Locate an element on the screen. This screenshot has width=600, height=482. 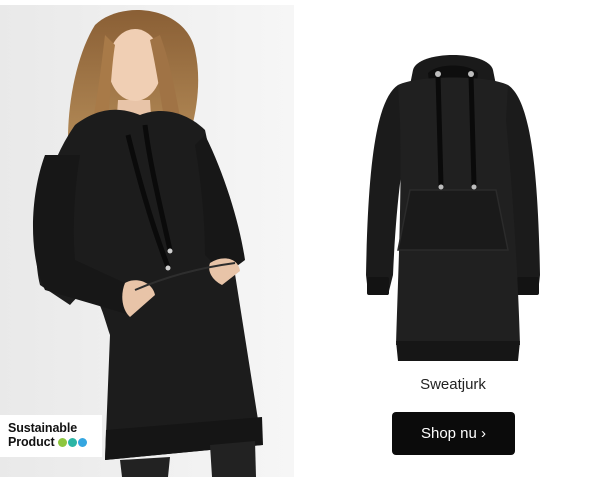
teal-dot-icon is located at coordinates (72, 442).